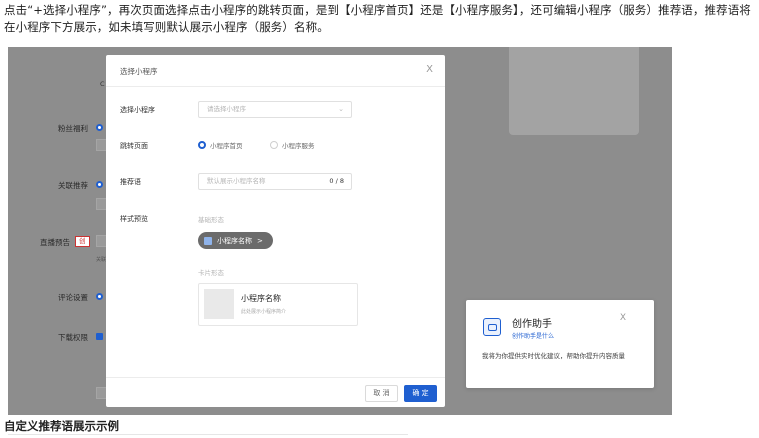  Describe the element at coordinates (261, 298) in the screenshot. I see `card-name: 小程序名称` at that location.